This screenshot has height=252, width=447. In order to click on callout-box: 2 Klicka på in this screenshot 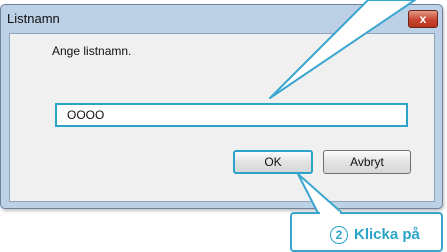, I will do `click(366, 232)`.